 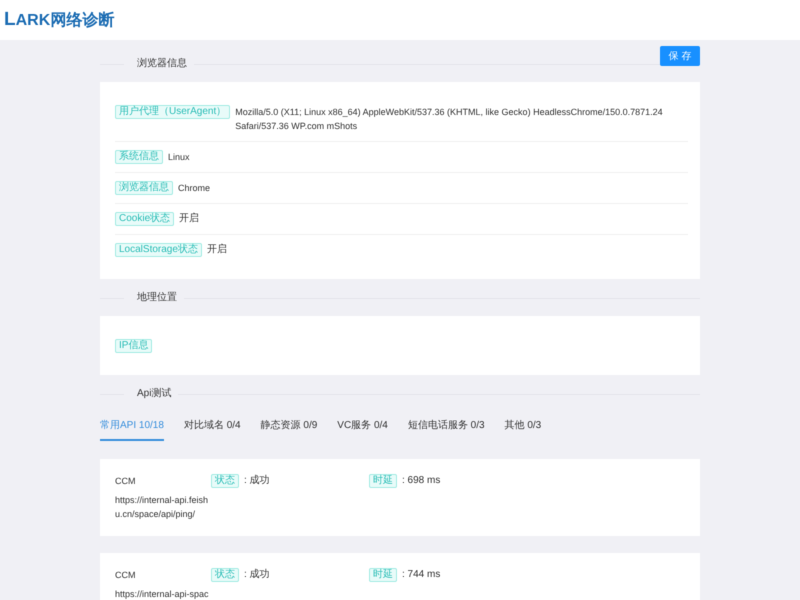 I want to click on api-url: https://internal-api-spac, so click(x=162, y=594).